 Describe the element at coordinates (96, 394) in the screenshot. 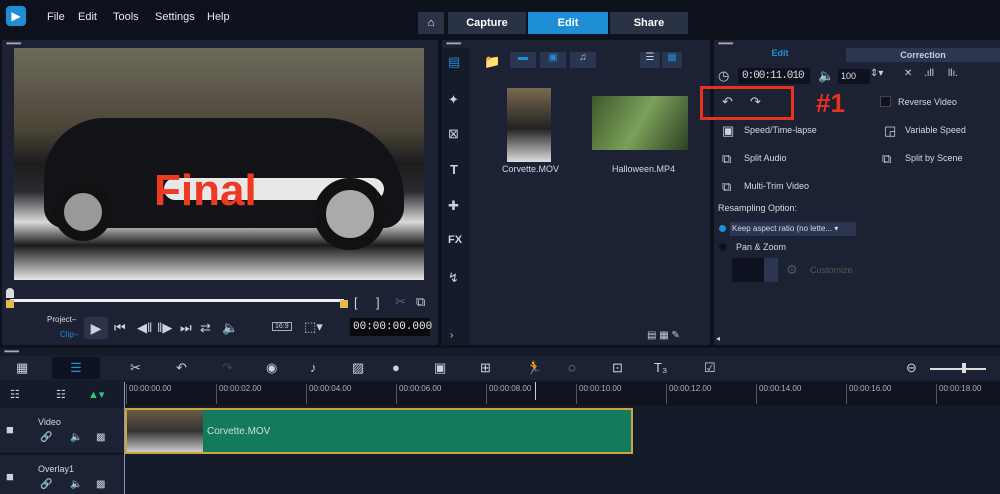

I see `chapter-marker-icon: ▲▾` at that location.